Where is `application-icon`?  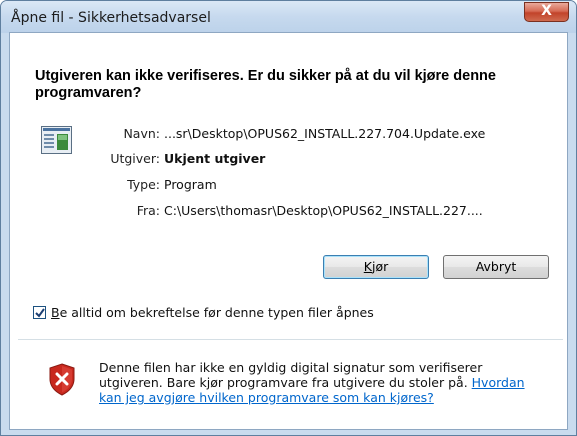
application-icon is located at coordinates (56, 140).